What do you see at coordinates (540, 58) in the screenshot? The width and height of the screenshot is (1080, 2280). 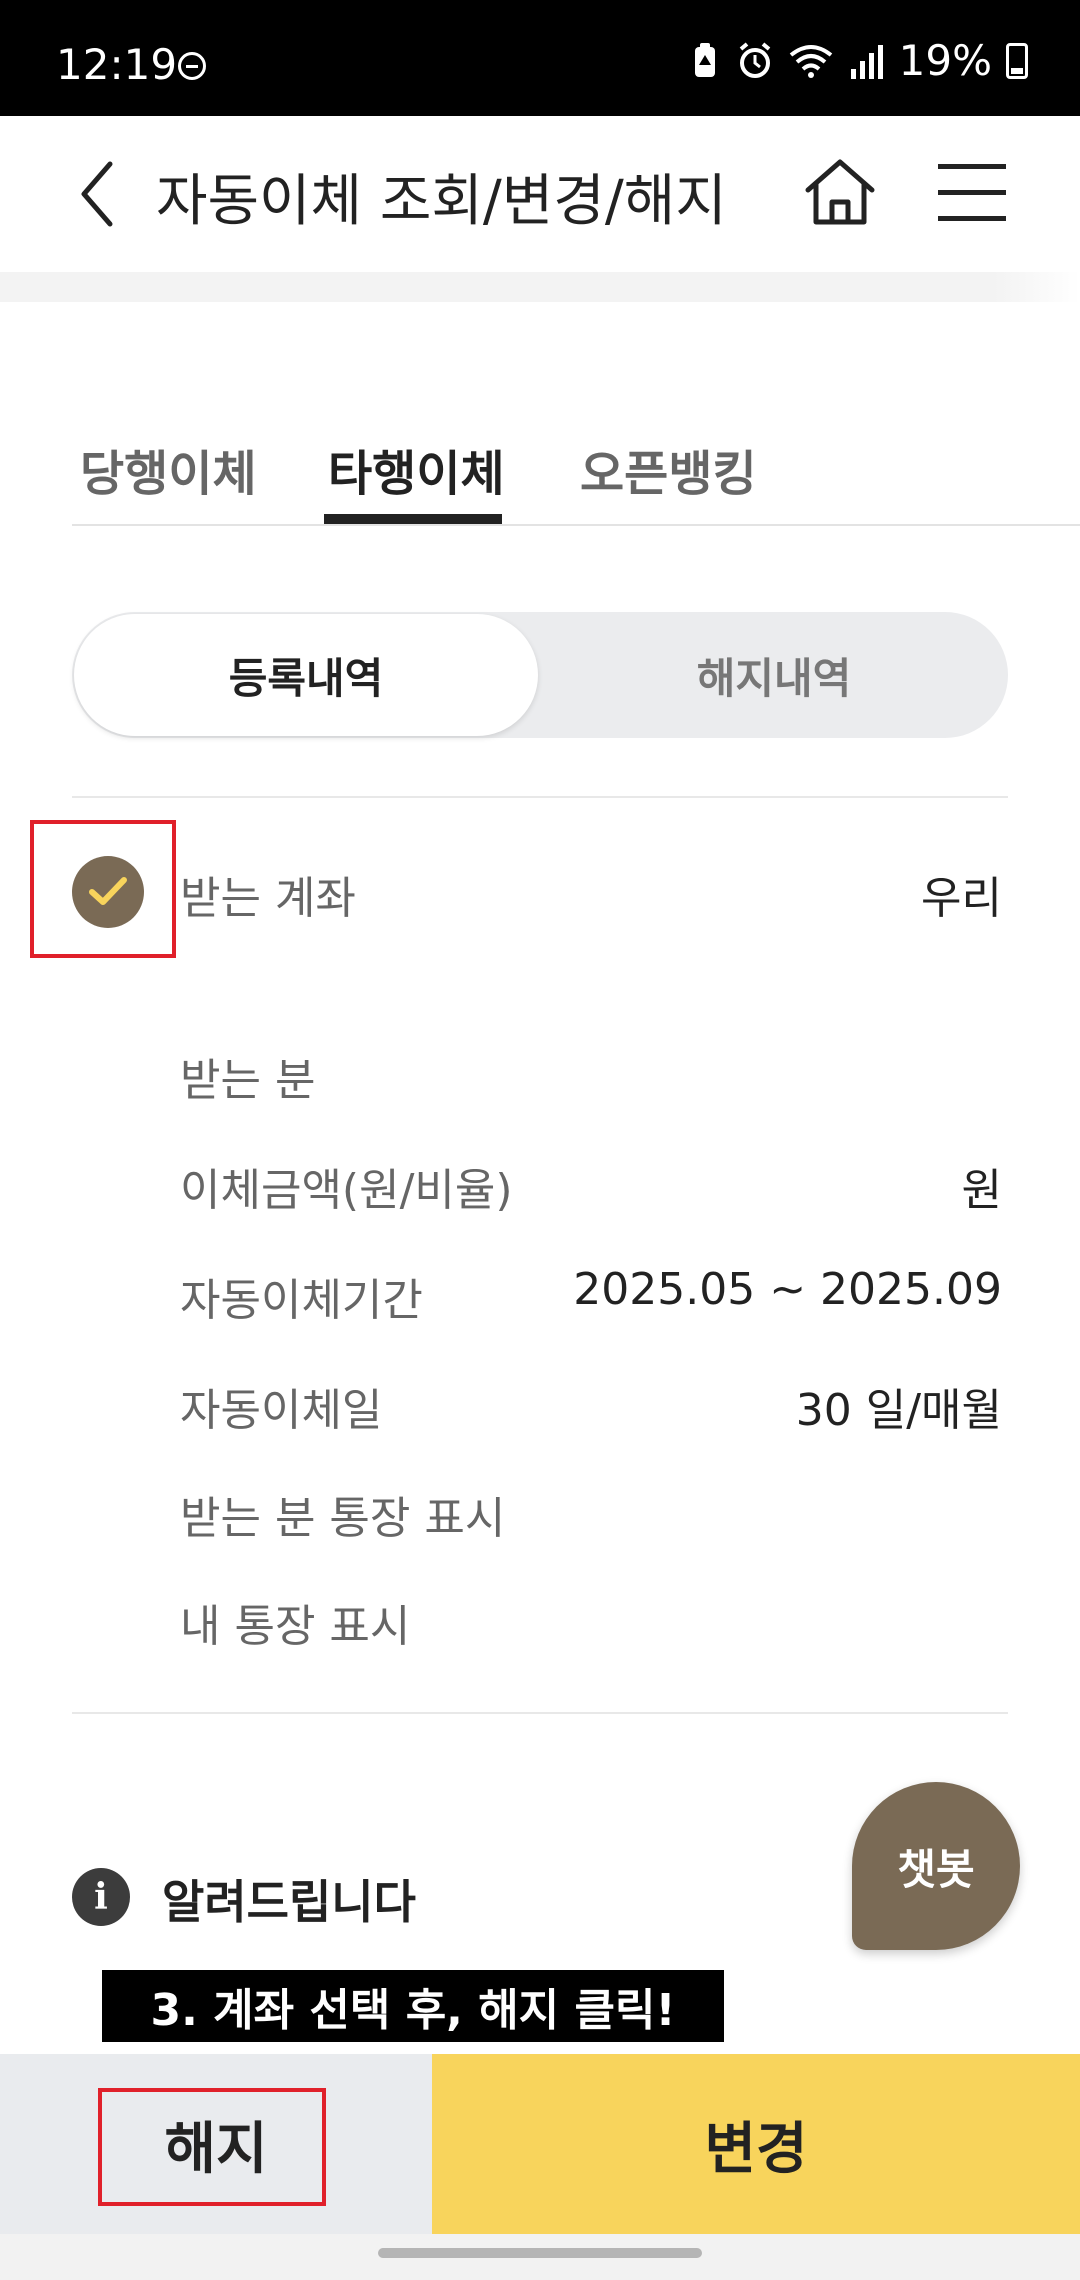 I see `status-bar: 12:19 19%` at bounding box center [540, 58].